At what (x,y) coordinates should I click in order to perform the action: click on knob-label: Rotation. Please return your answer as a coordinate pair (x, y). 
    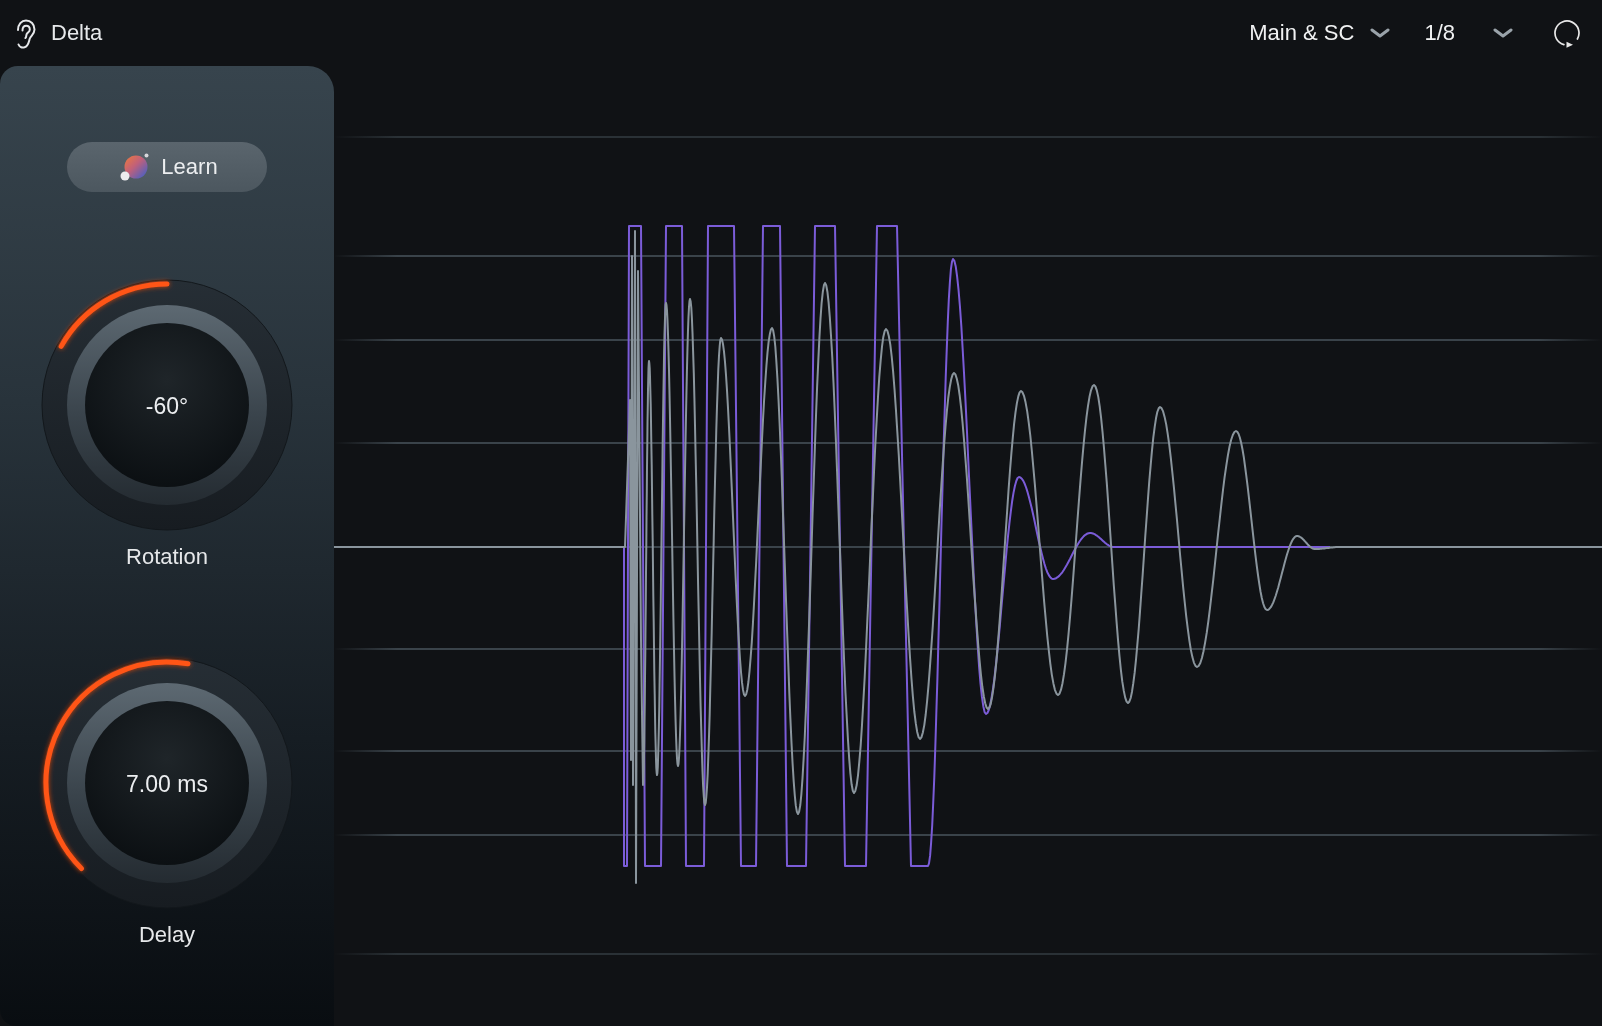
    Looking at the image, I should click on (167, 557).